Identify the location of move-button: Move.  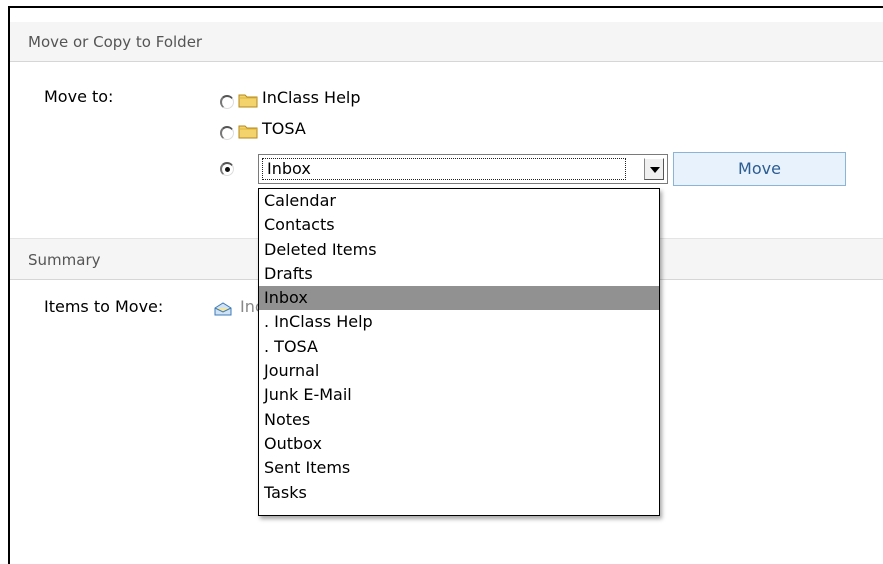
(759, 169).